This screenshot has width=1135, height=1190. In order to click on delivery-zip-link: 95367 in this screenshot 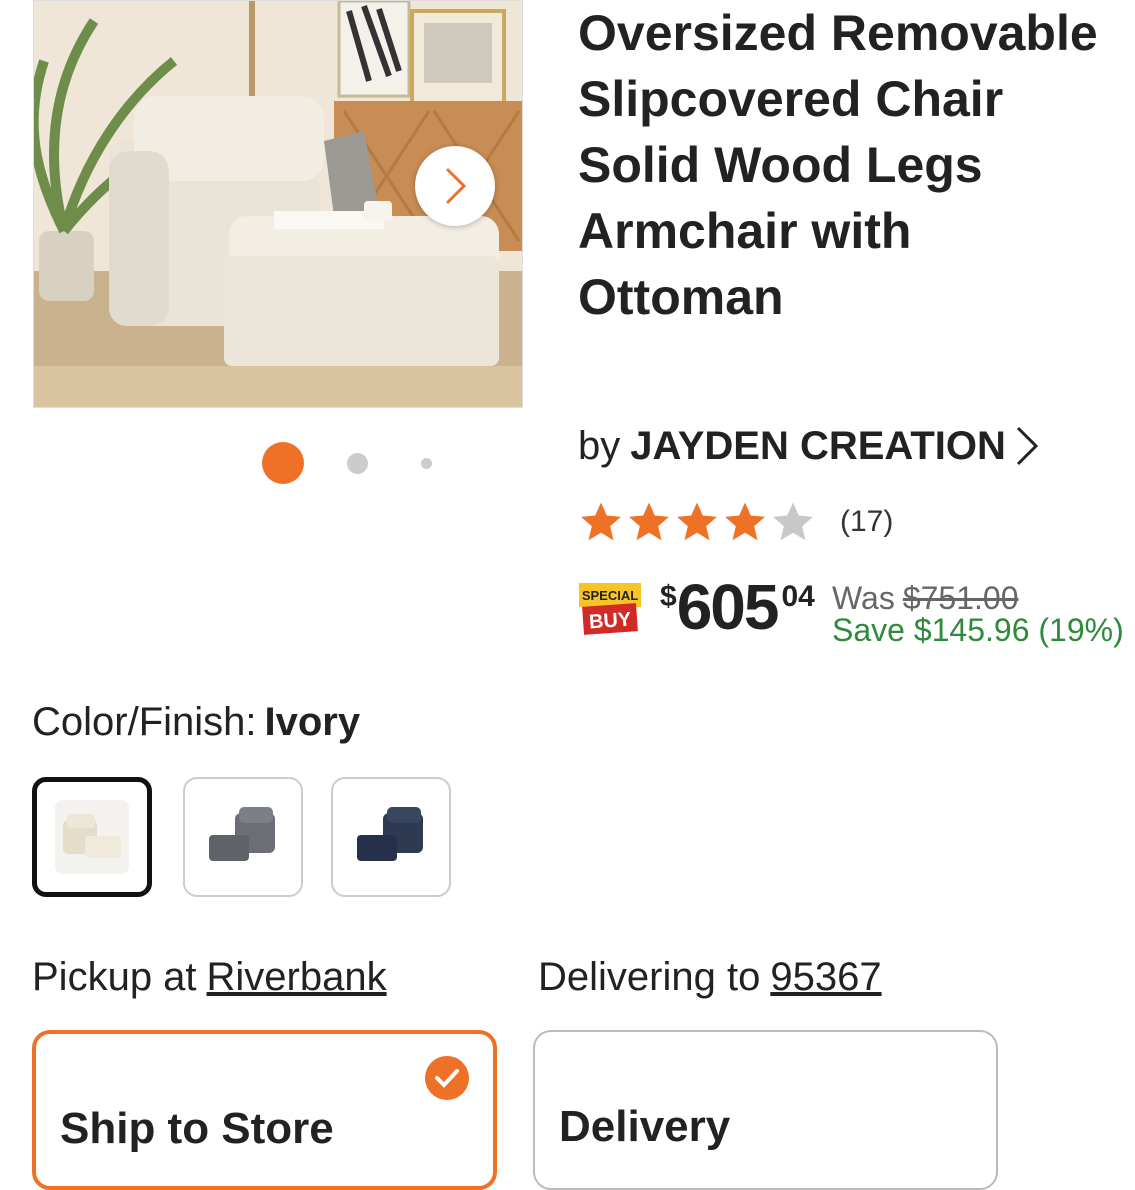, I will do `click(825, 977)`.